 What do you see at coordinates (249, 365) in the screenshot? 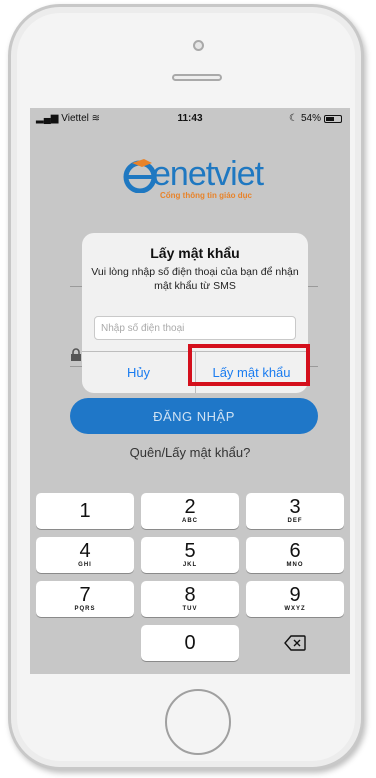
I see `highlight-box` at bounding box center [249, 365].